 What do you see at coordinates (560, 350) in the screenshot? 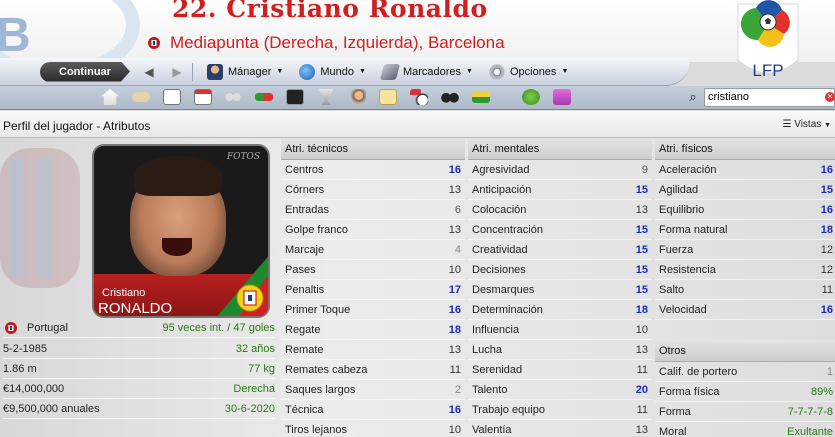
I see `attribute-row: Lucha 13` at bounding box center [560, 350].